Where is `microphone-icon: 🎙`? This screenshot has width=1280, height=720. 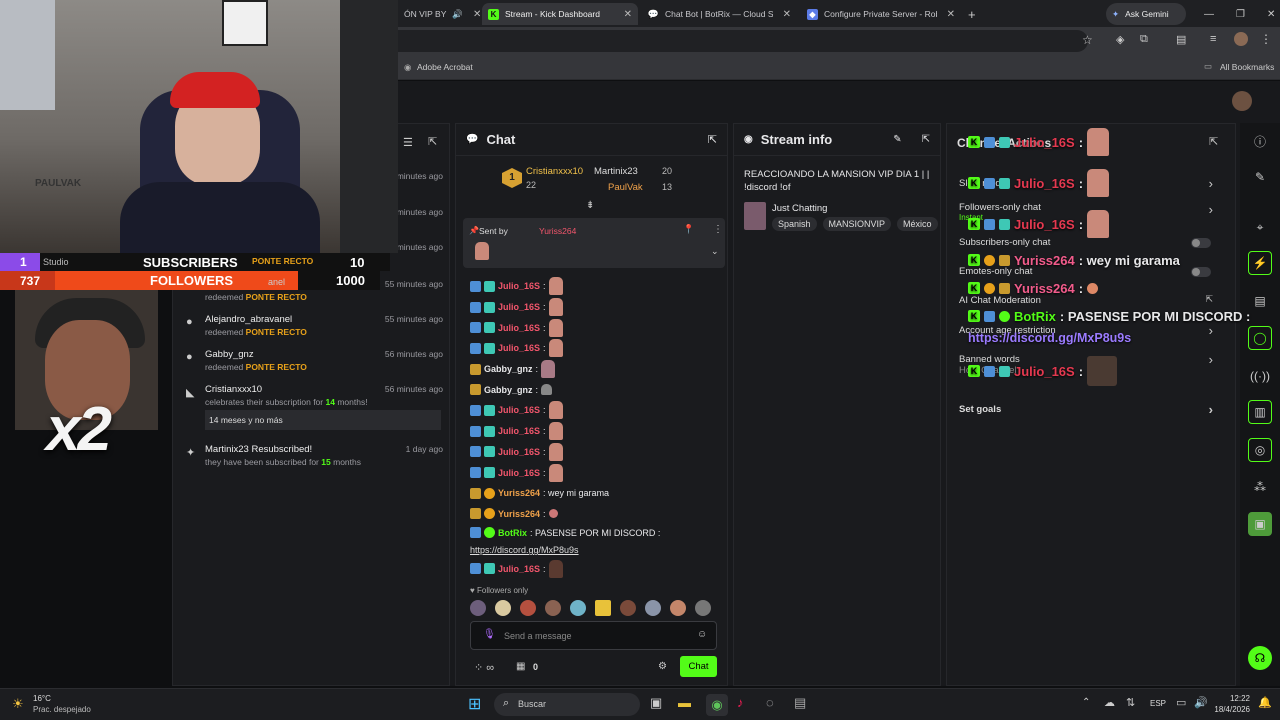
microphone-icon: 🎙 is located at coordinates (489, 634).